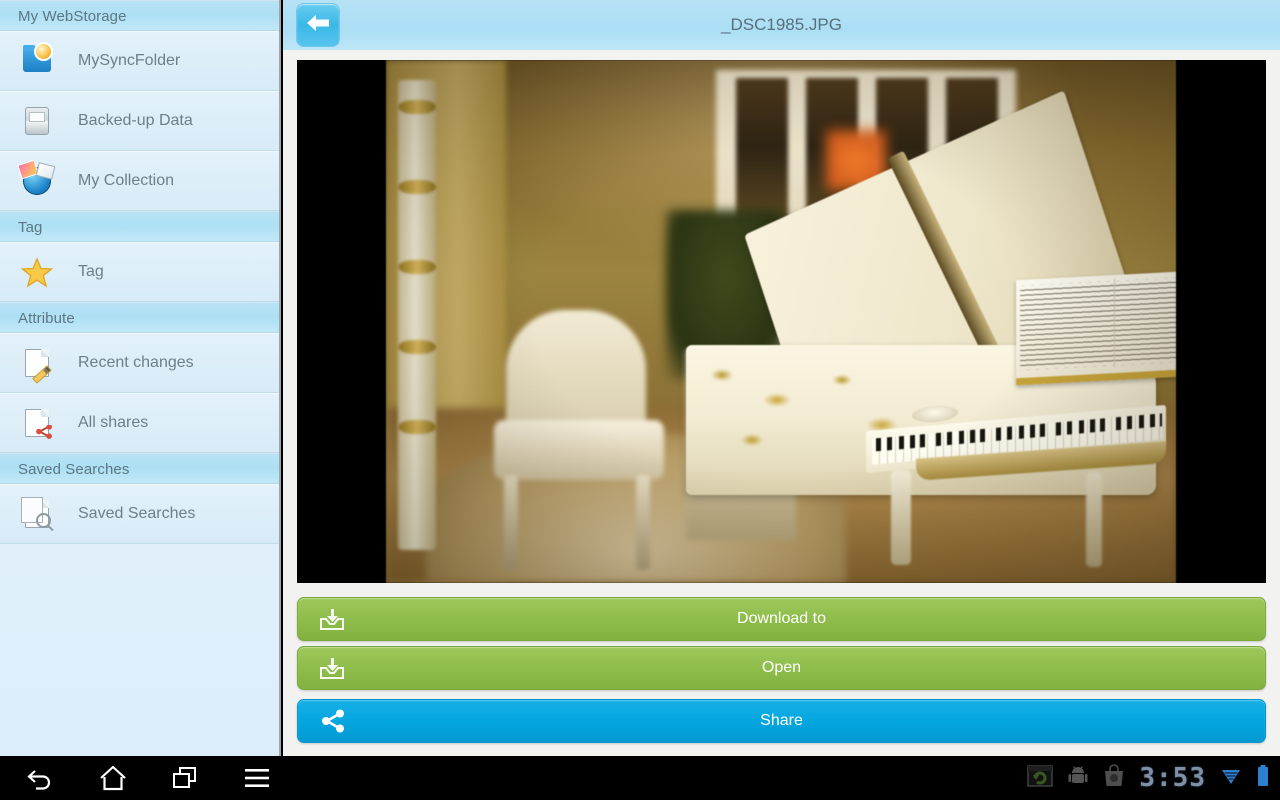 Image resolution: width=1280 pixels, height=800 pixels. I want to click on sidebar-item-all-shares: All shares, so click(139, 423).